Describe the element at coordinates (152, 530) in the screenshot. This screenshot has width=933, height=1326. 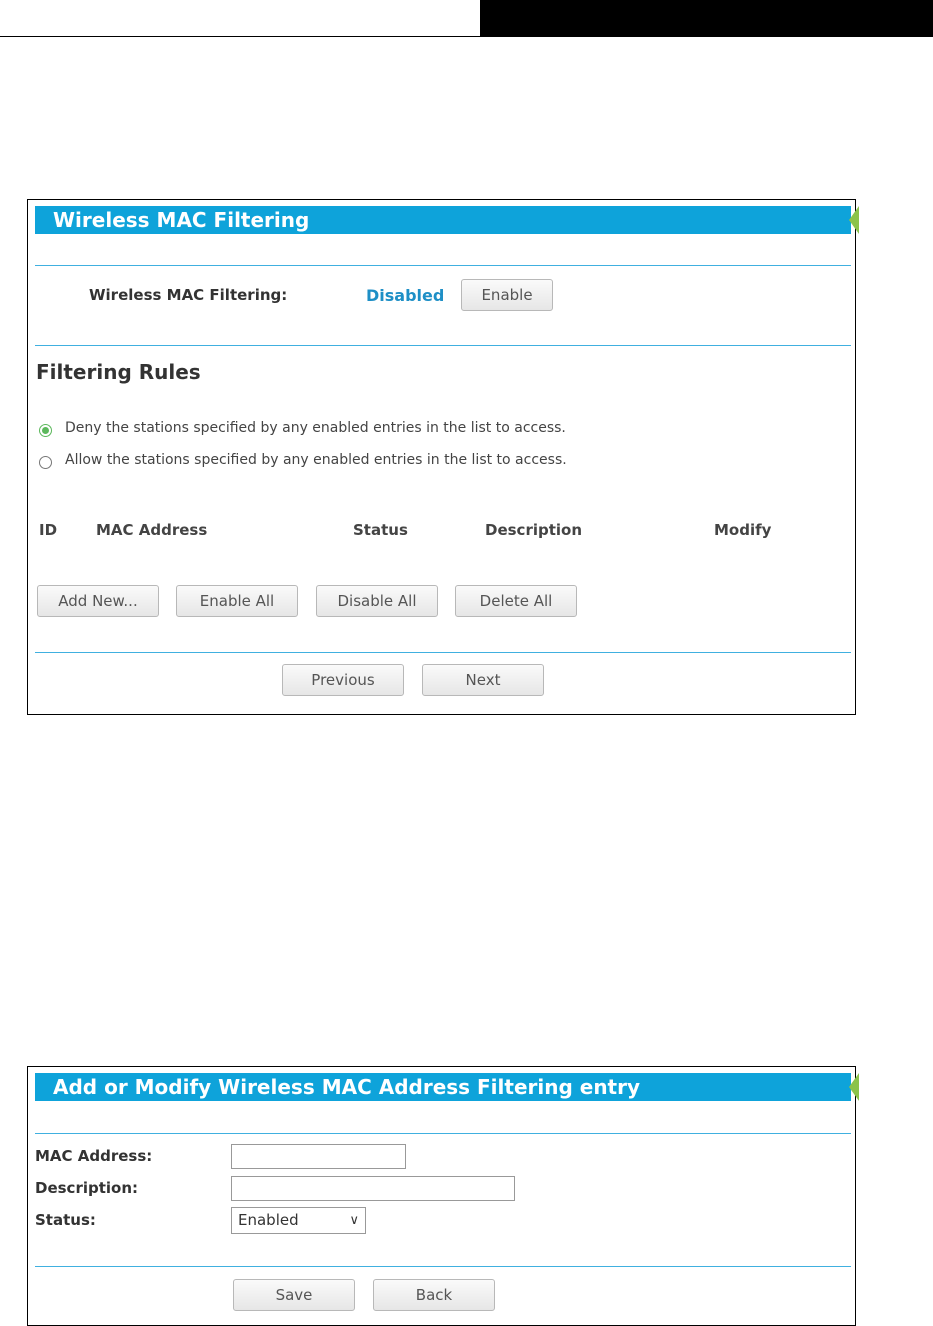
I see `column-header-mac: MAC Address` at that location.